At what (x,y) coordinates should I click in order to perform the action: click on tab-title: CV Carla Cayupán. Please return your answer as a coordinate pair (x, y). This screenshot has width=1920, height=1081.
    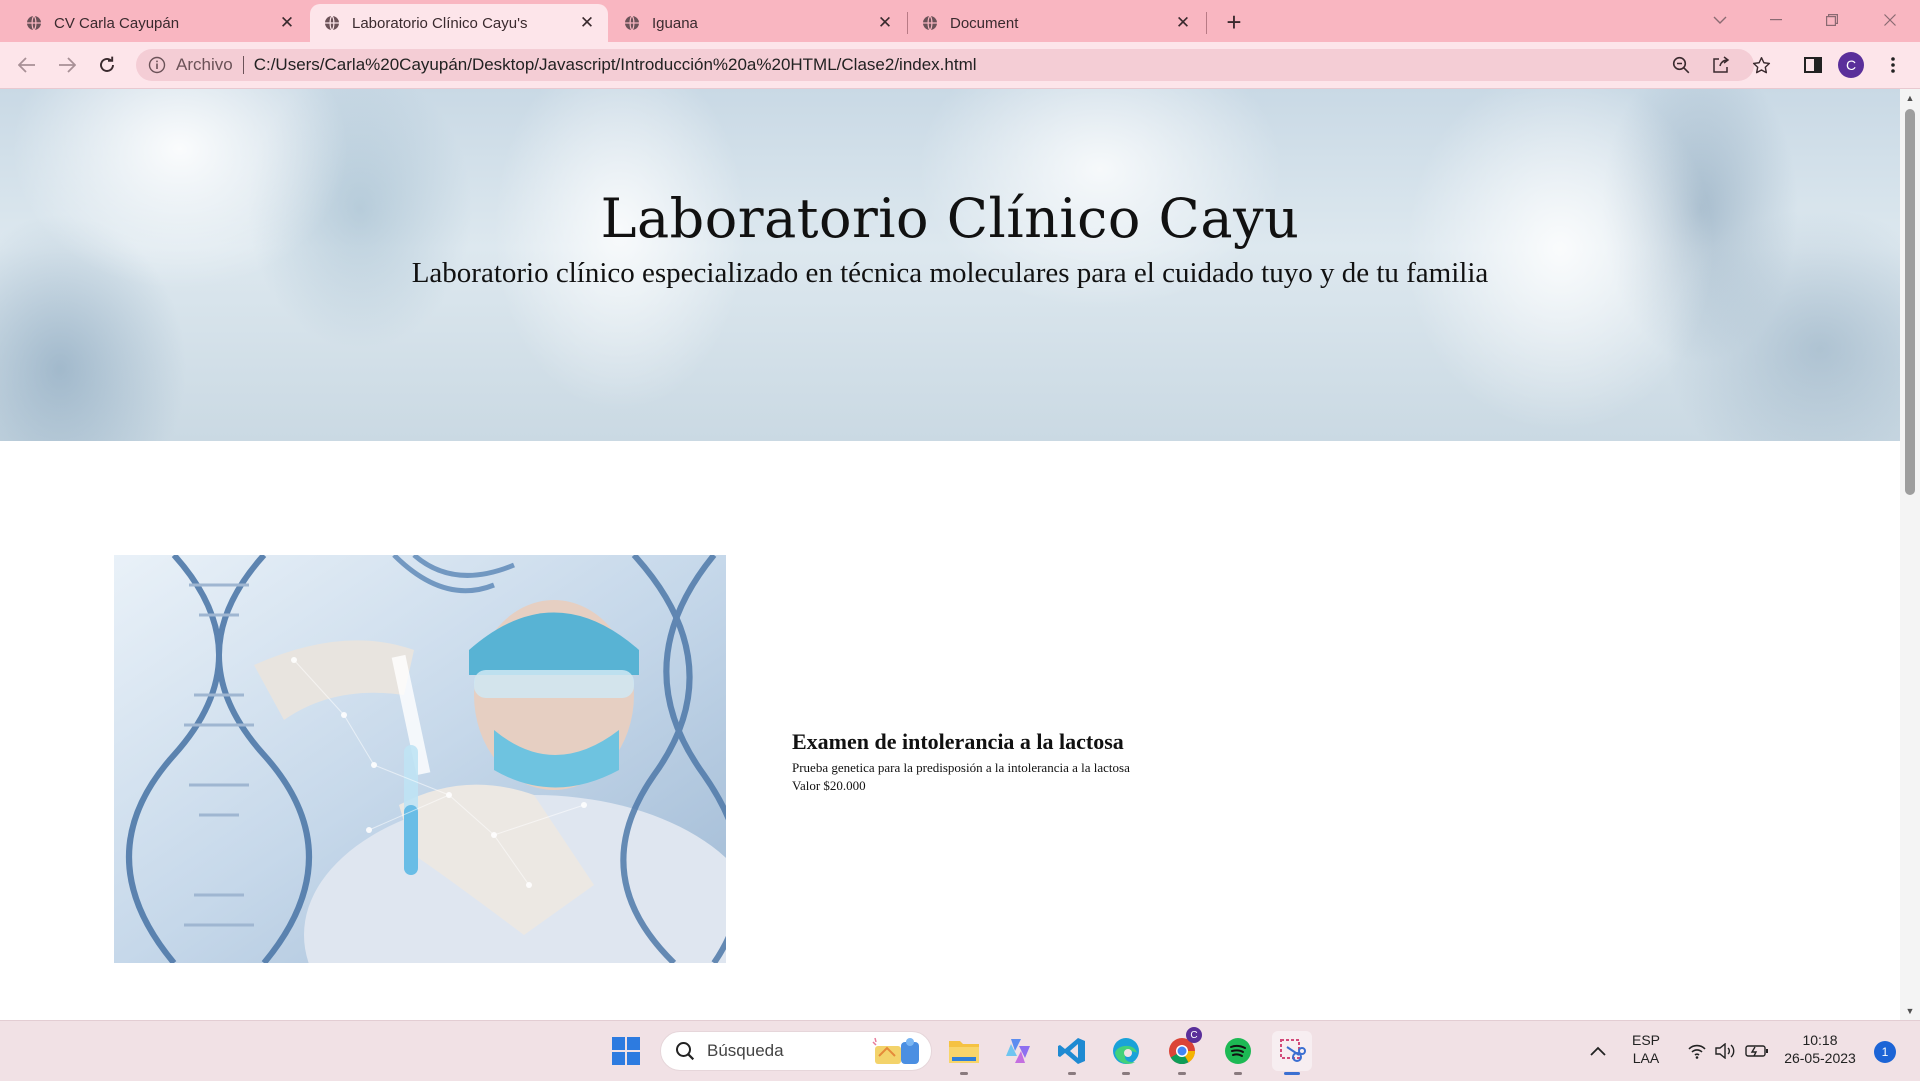
    Looking at the image, I should click on (117, 23).